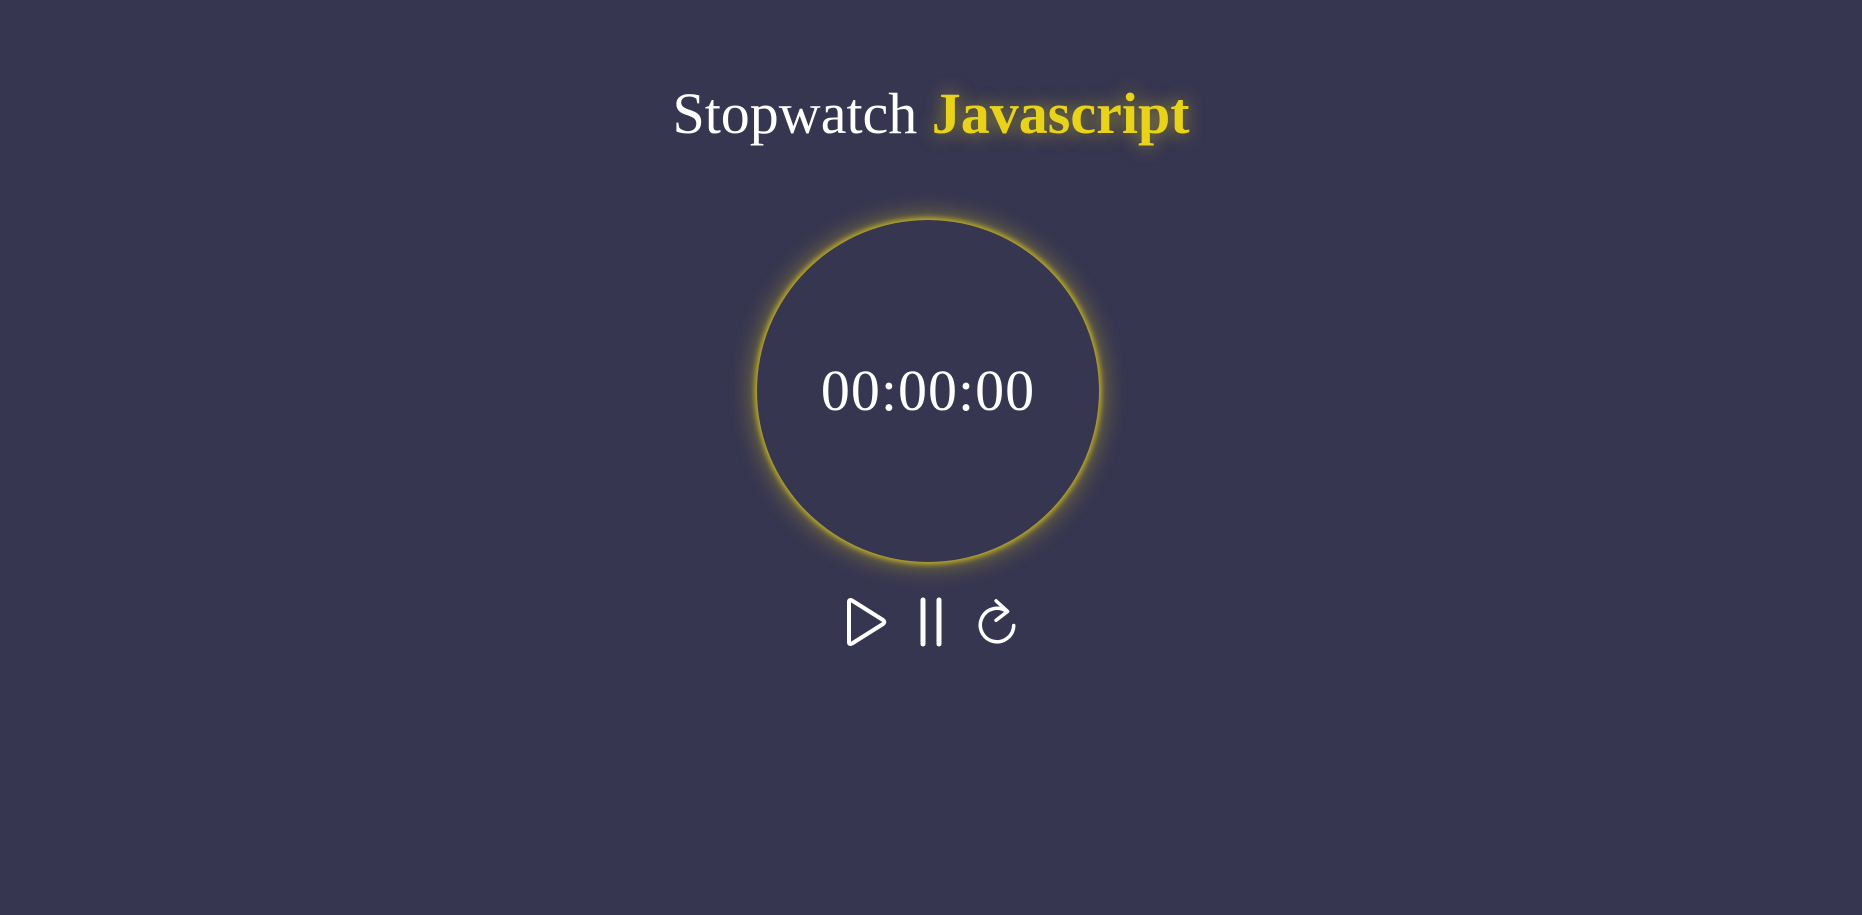 This screenshot has width=1862, height=915. I want to click on page-title: Stopwatch Javascript, so click(931, 114).